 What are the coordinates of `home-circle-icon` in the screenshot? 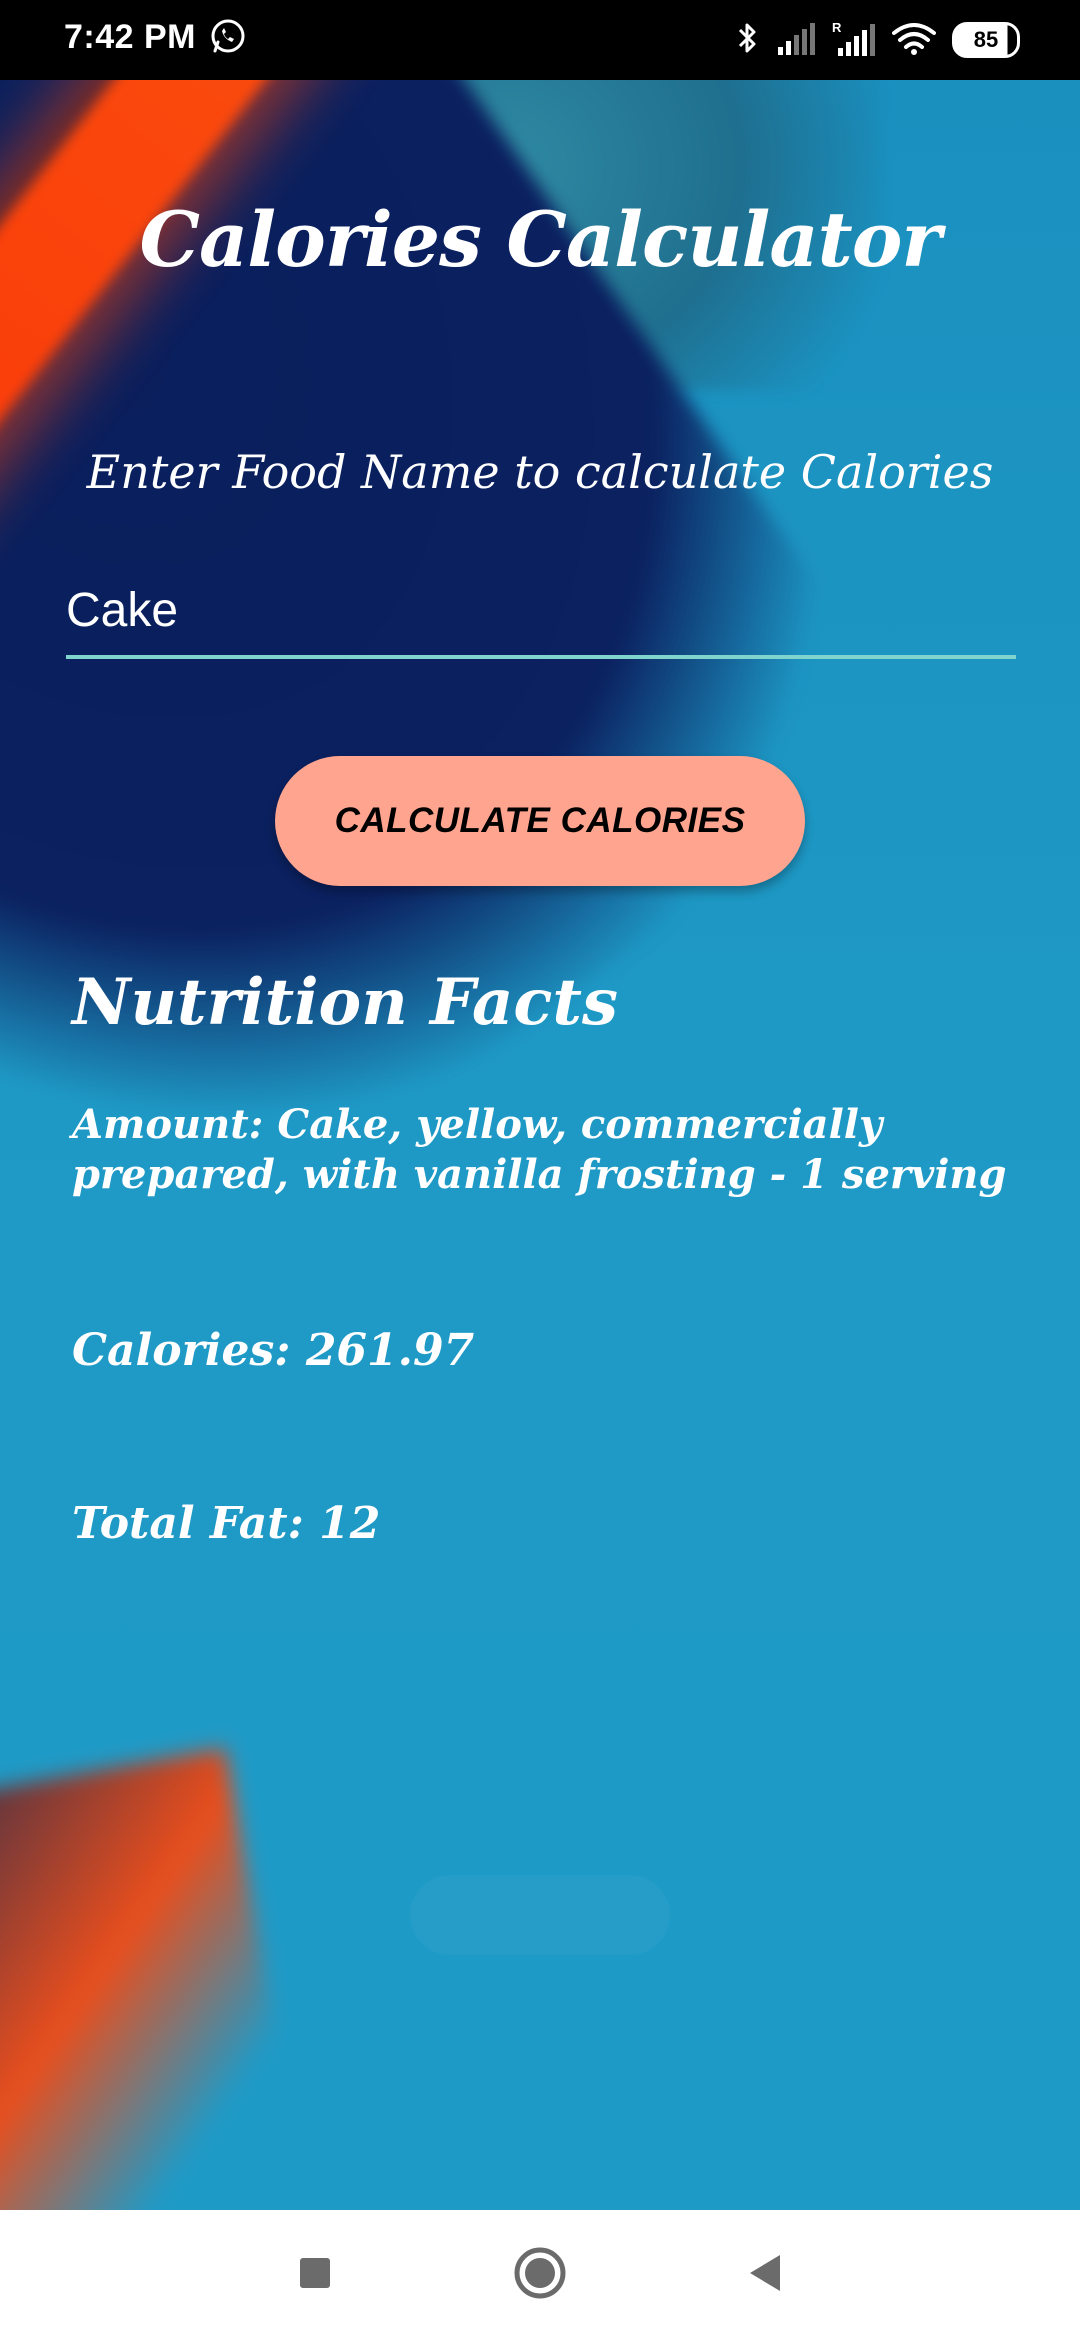 It's located at (540, 2275).